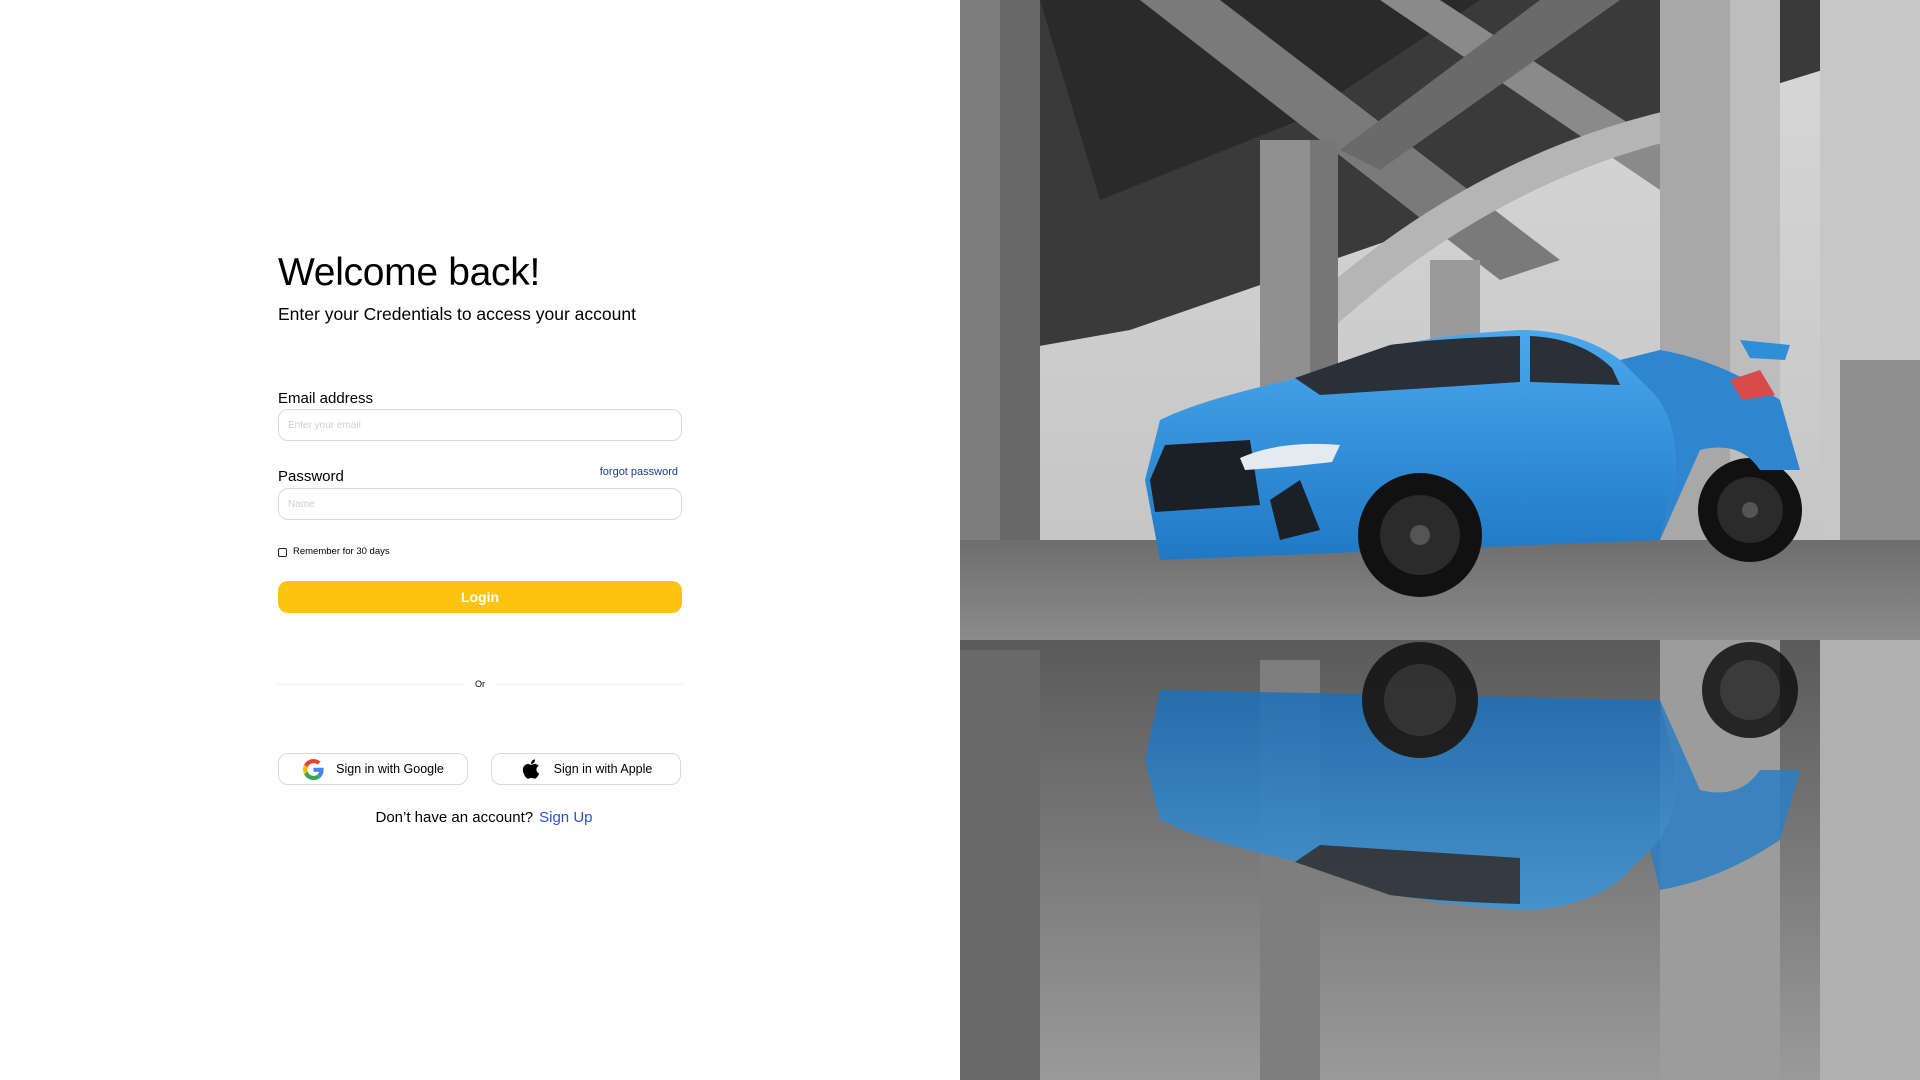 The height and width of the screenshot is (1080, 1920). What do you see at coordinates (531, 769) in the screenshot?
I see `apple-icon` at bounding box center [531, 769].